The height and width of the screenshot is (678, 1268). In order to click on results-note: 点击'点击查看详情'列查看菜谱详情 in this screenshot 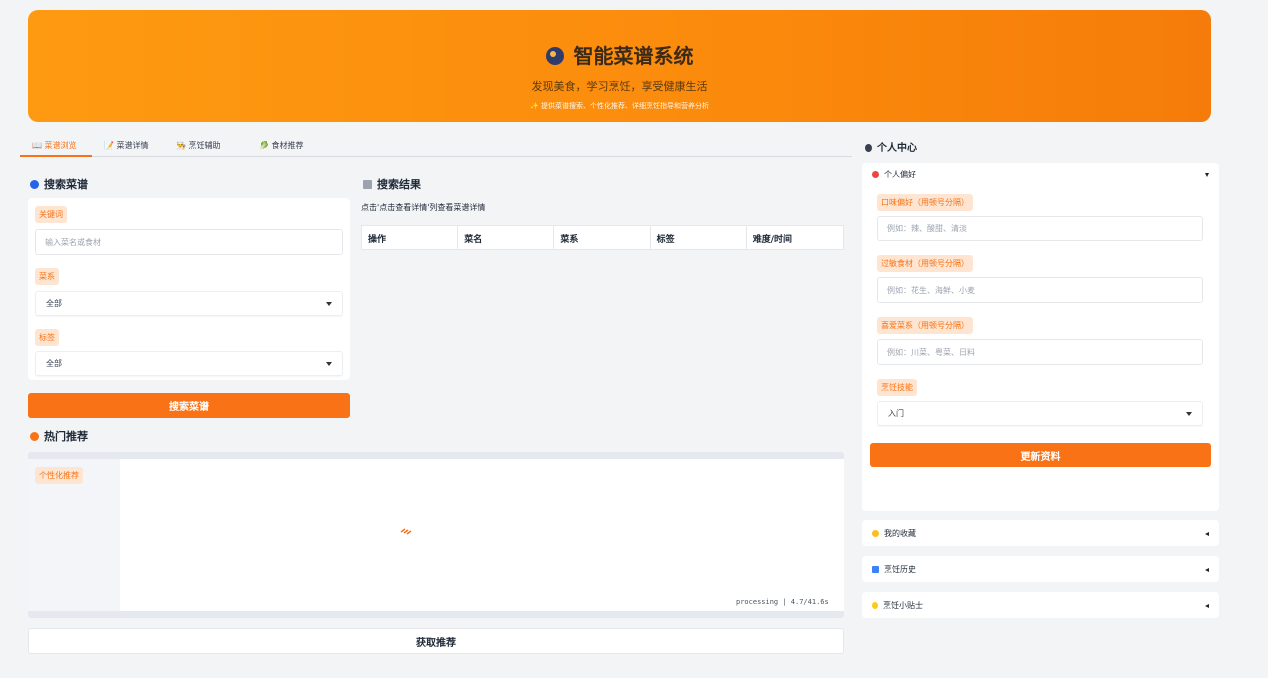, I will do `click(423, 207)`.